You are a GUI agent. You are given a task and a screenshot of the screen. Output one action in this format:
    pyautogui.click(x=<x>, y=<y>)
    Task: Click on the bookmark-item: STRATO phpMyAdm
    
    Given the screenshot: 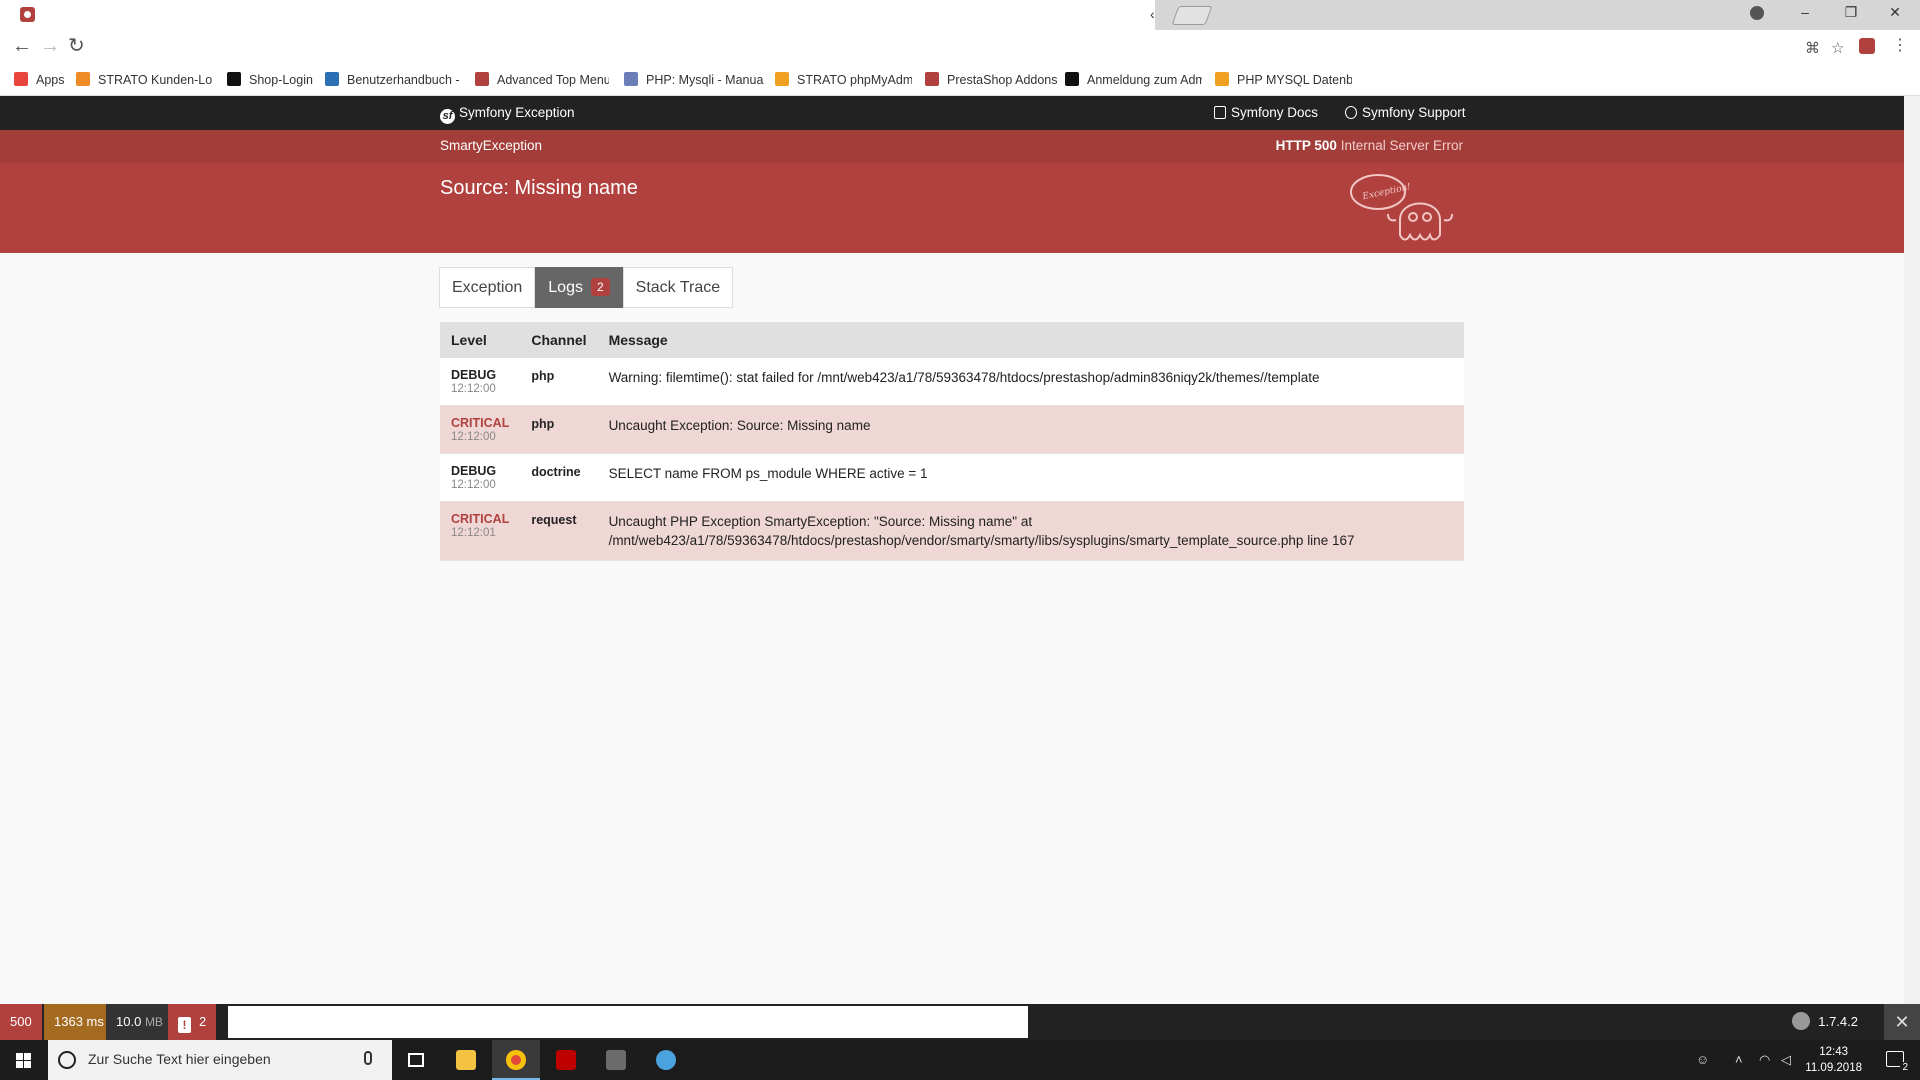 What is the action you would take?
    pyautogui.click(x=843, y=80)
    